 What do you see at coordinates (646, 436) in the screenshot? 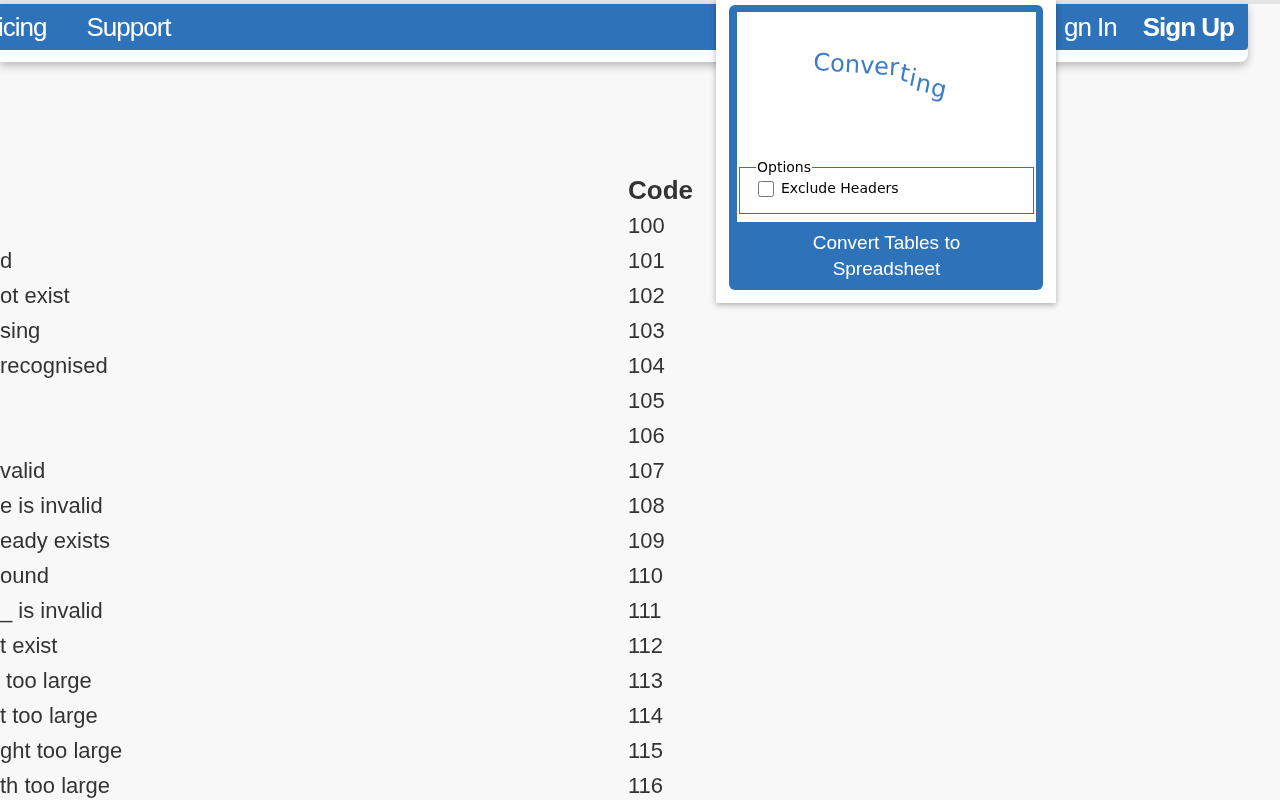
I see `table-cell-text: 106` at bounding box center [646, 436].